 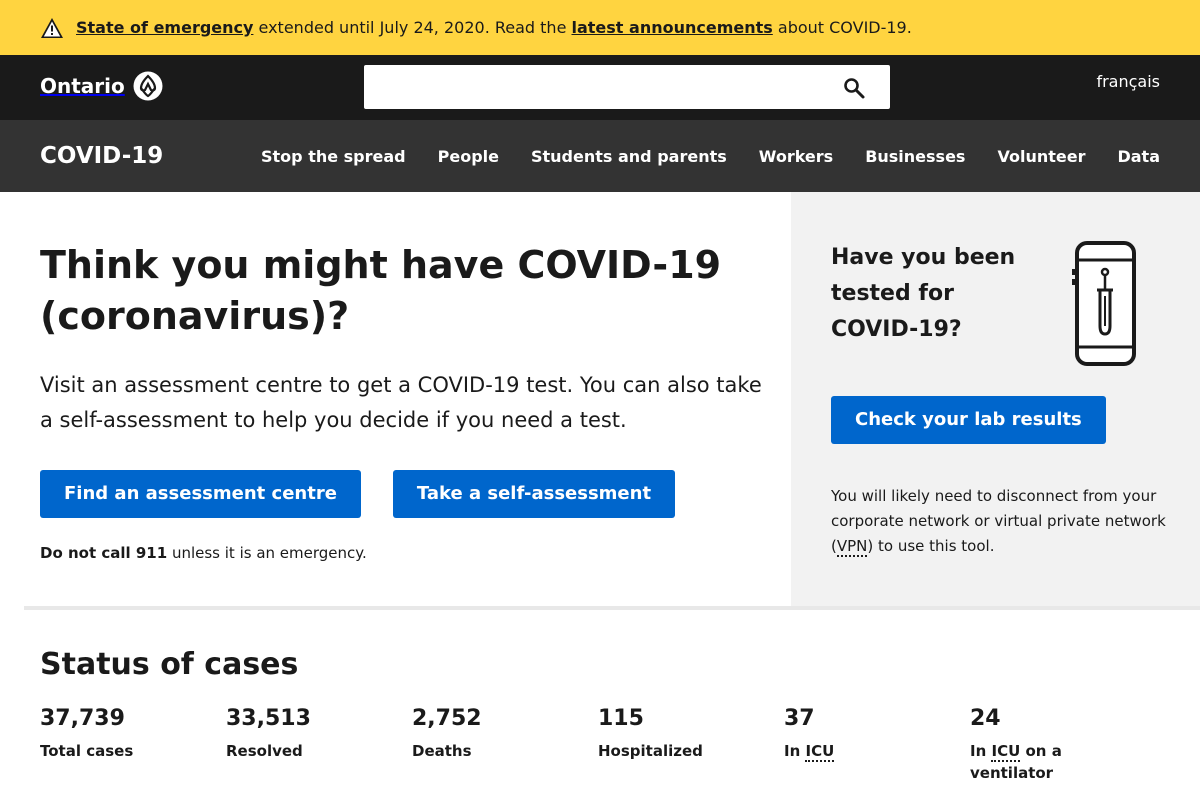 I want to click on search-box, so click(x=627, y=87).